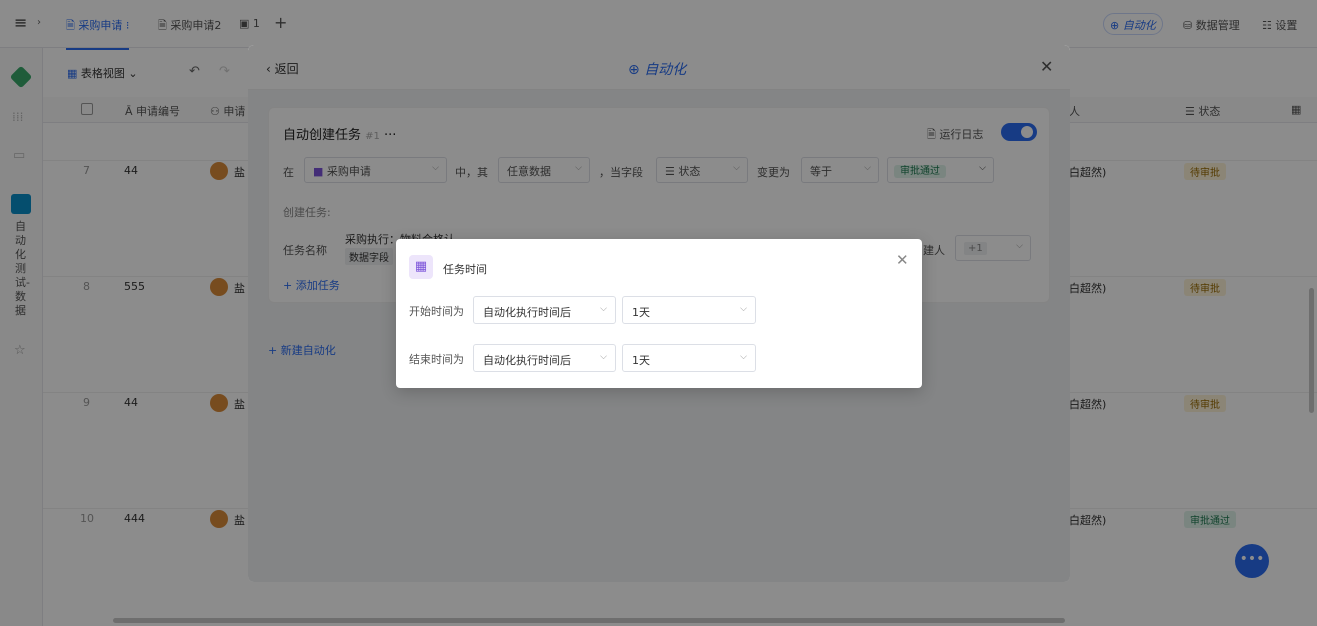 Image resolution: width=1317 pixels, height=626 pixels. What do you see at coordinates (689, 310) in the screenshot?
I see `start-offset-select: 1天 ⌵` at bounding box center [689, 310].